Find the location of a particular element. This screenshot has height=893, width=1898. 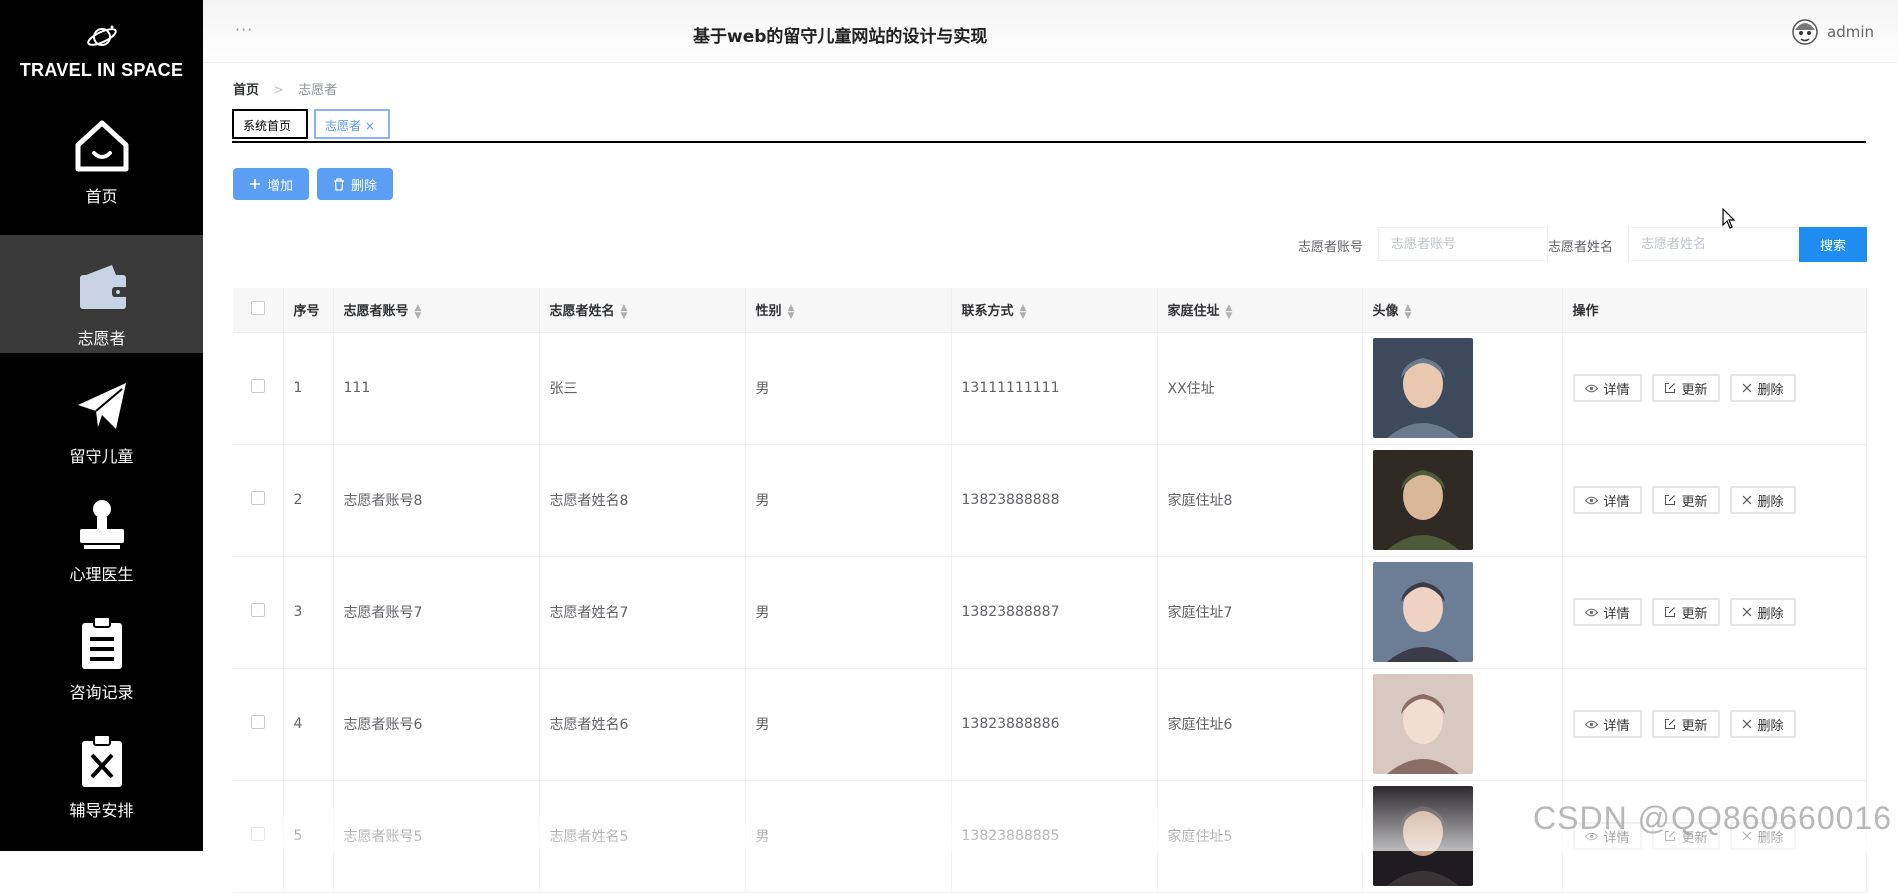

sidebar-item-label: 首页 is located at coordinates (101, 196).